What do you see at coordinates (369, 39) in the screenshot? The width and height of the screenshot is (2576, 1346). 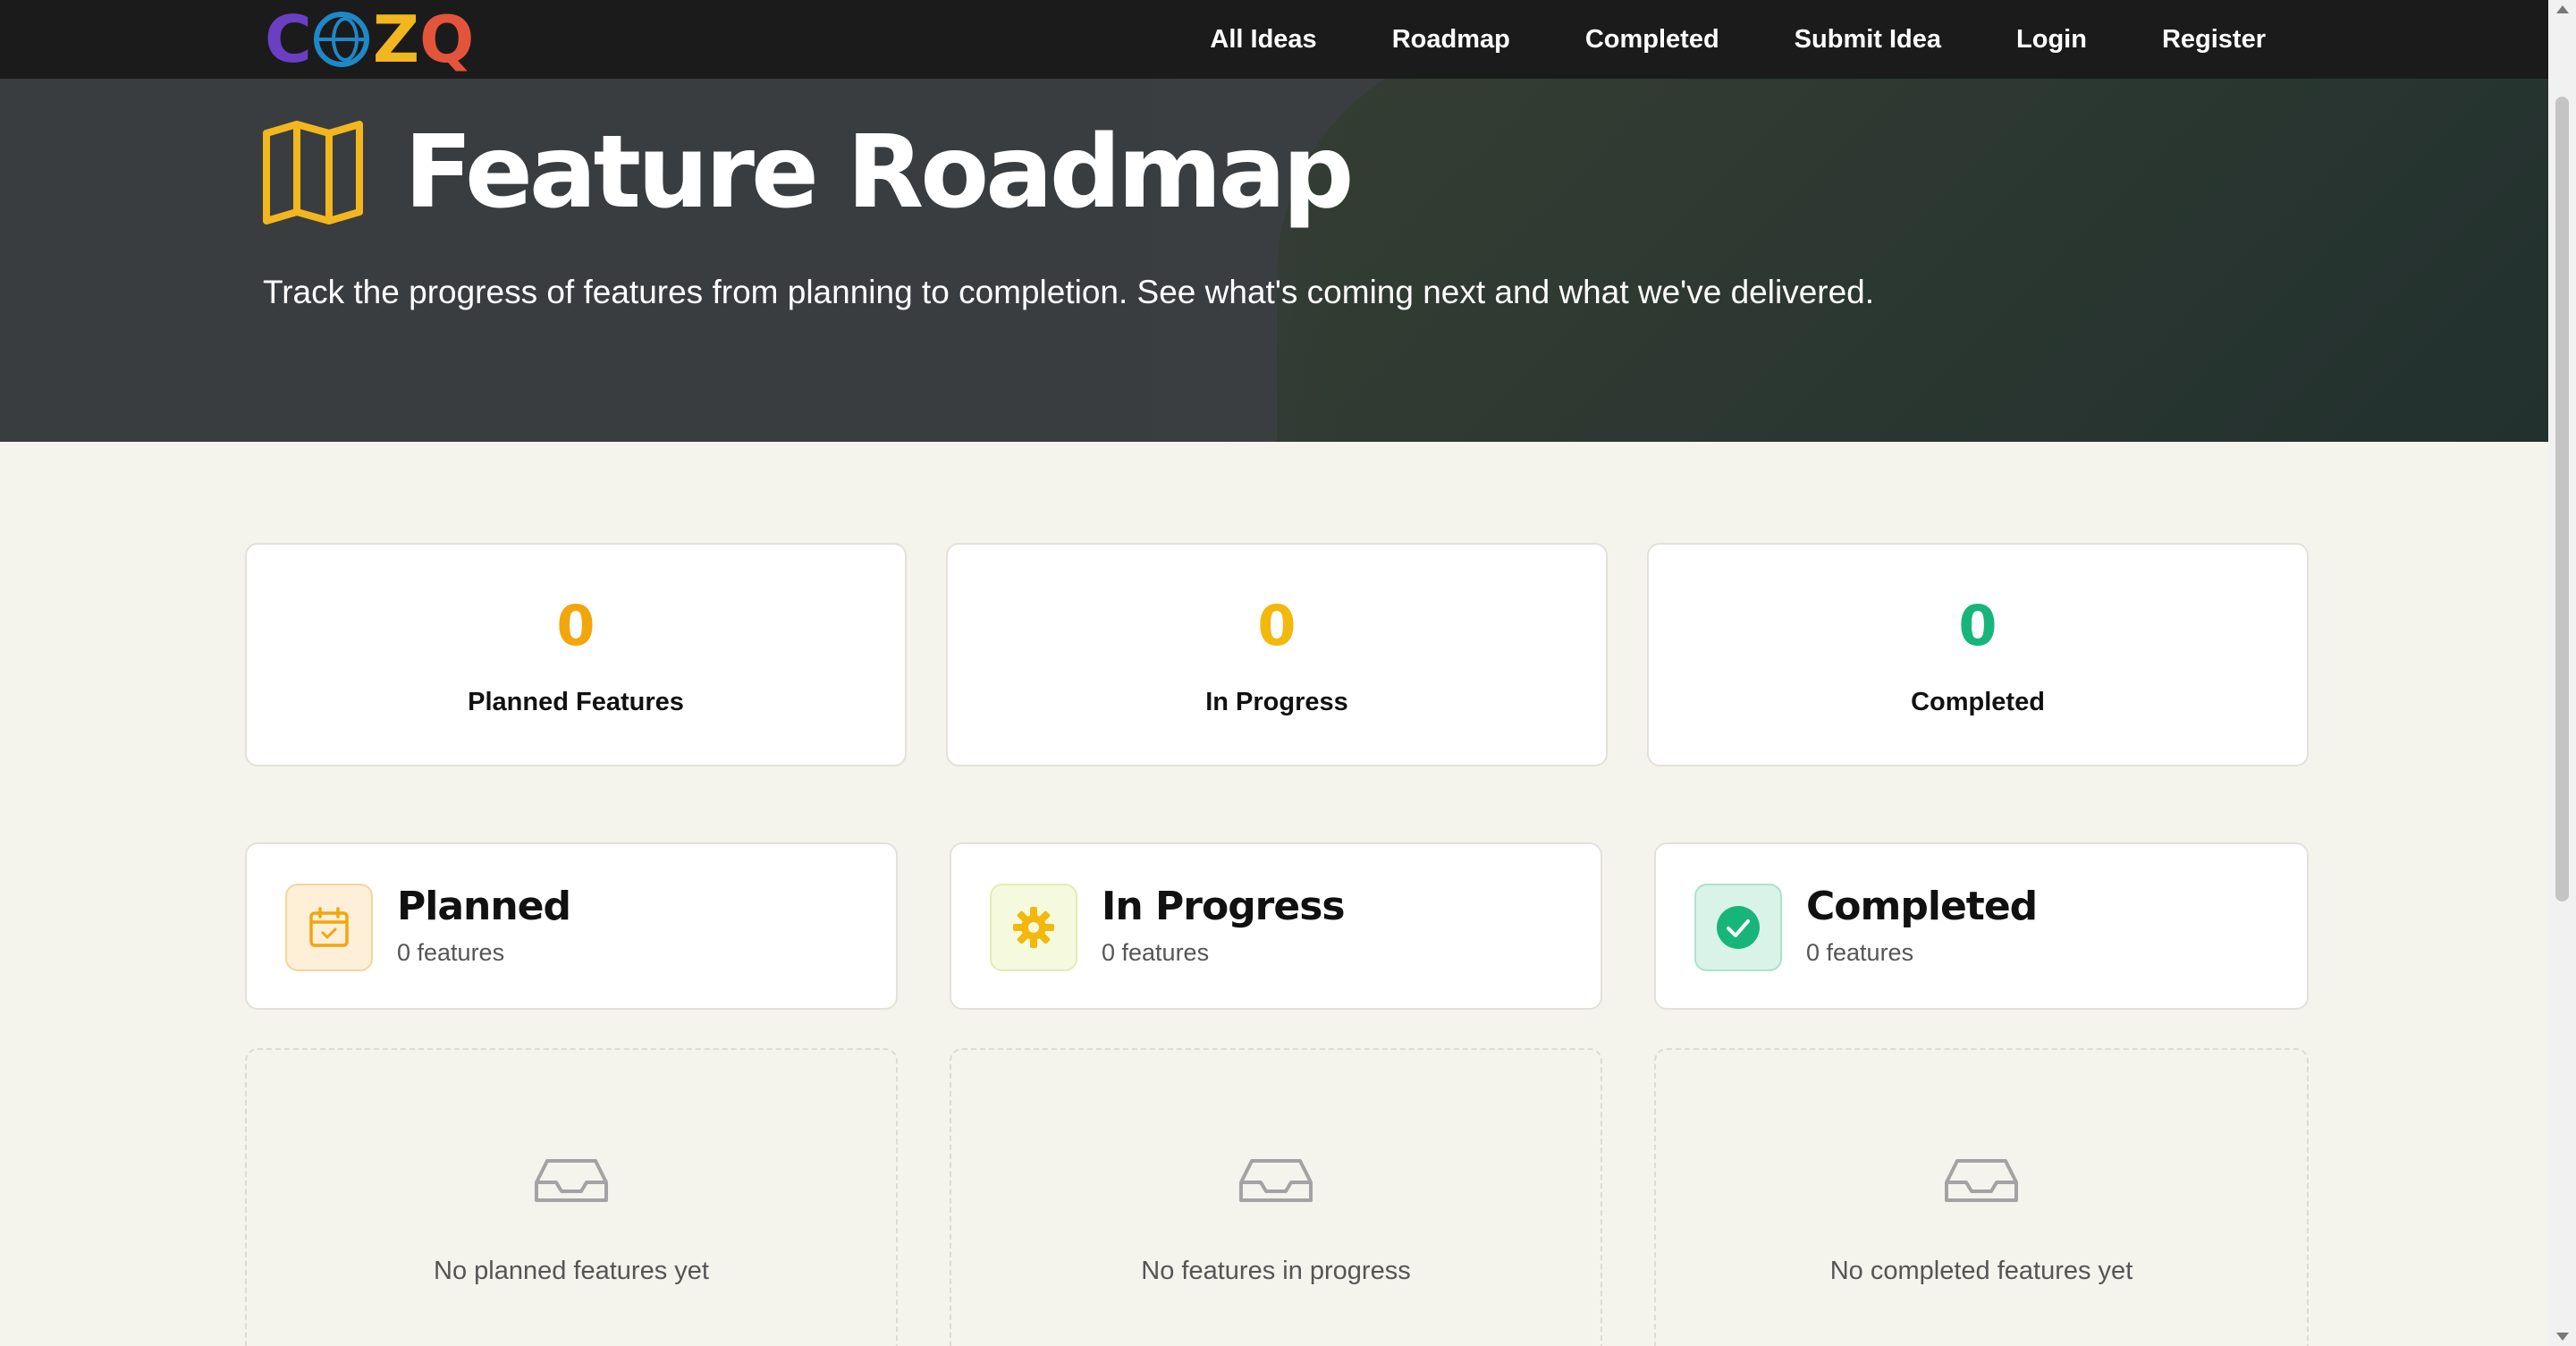 I see `logo: C Z Q` at bounding box center [369, 39].